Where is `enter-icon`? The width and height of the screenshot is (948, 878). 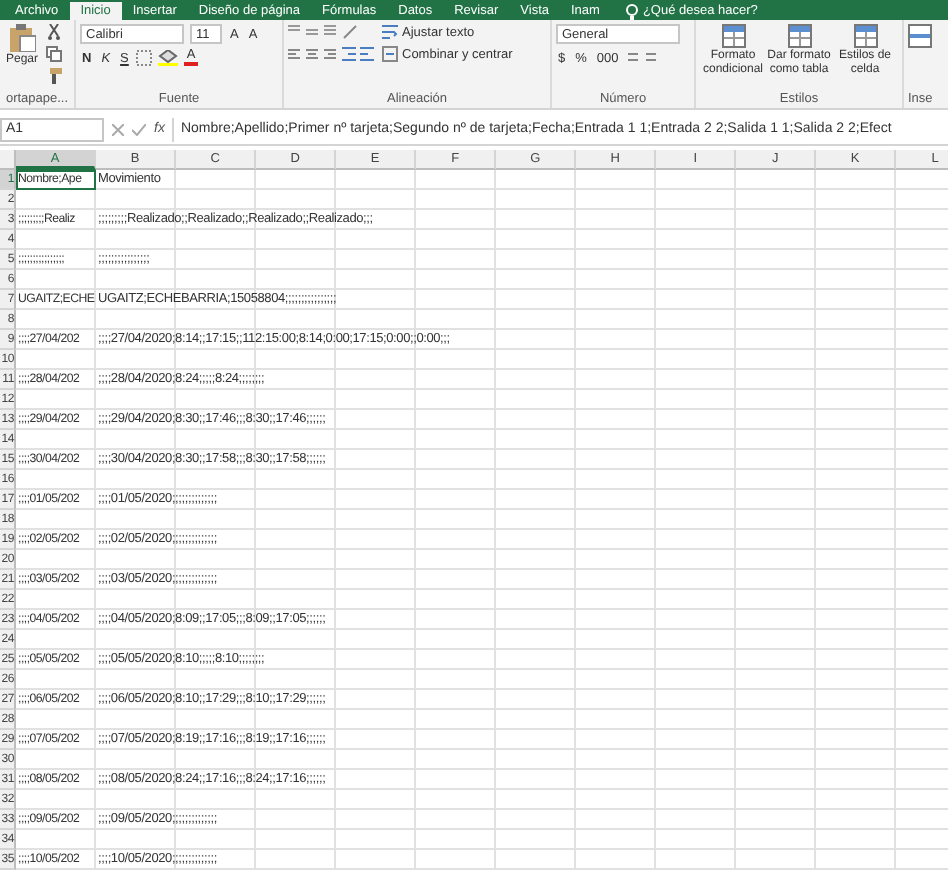
enter-icon is located at coordinates (139, 129).